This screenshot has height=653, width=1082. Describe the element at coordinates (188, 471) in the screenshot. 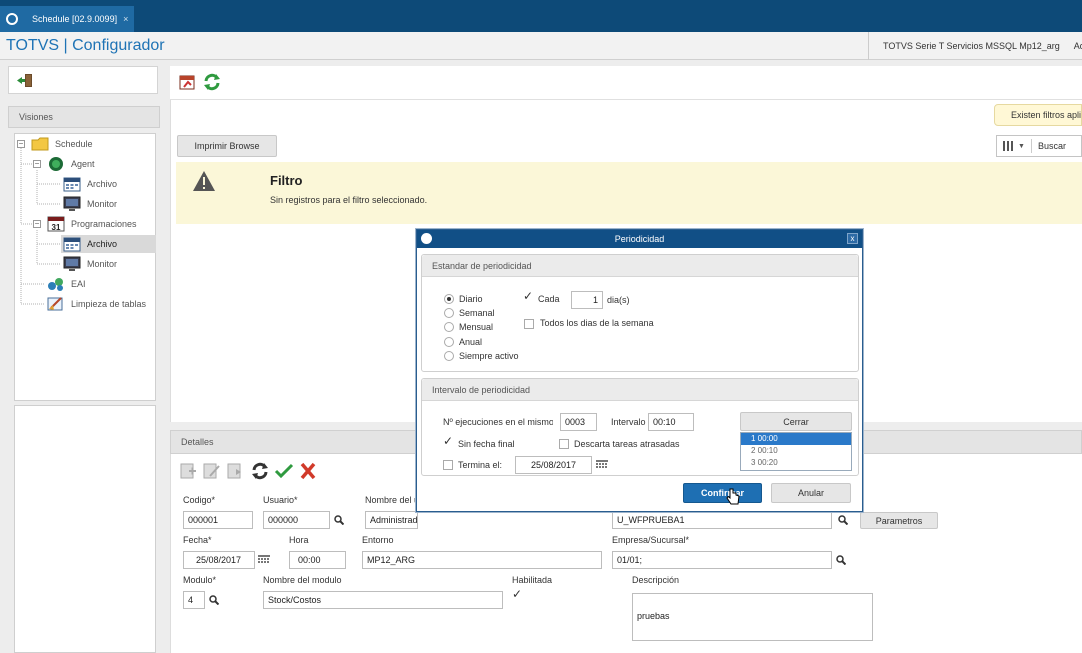

I see `add-doc-icon` at that location.